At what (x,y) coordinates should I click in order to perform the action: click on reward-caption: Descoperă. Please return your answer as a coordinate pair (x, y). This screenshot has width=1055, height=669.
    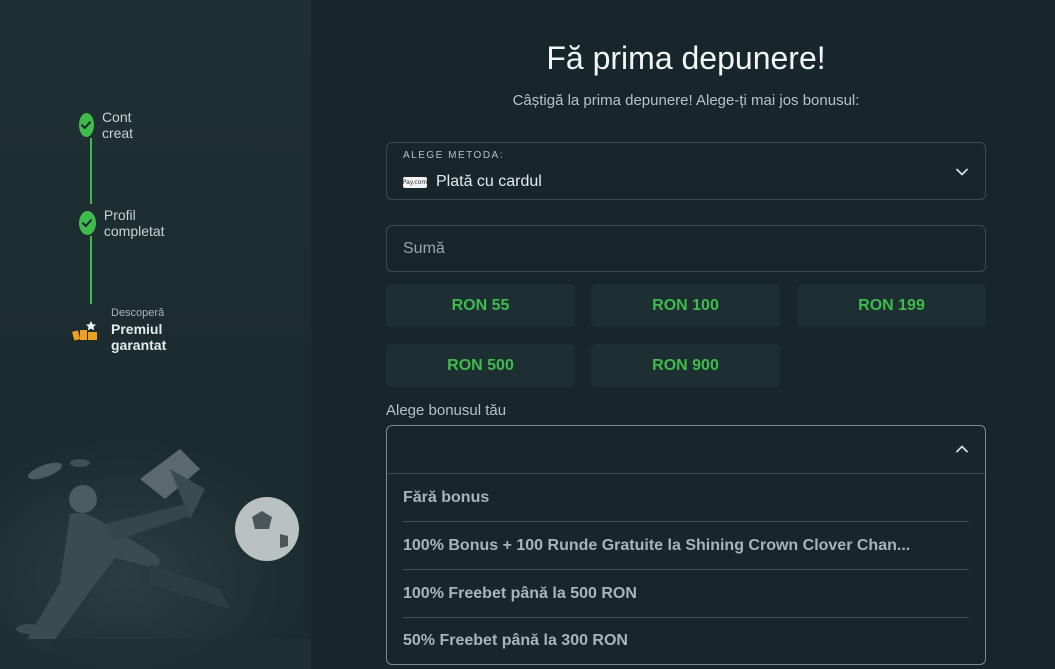
    Looking at the image, I should click on (138, 313).